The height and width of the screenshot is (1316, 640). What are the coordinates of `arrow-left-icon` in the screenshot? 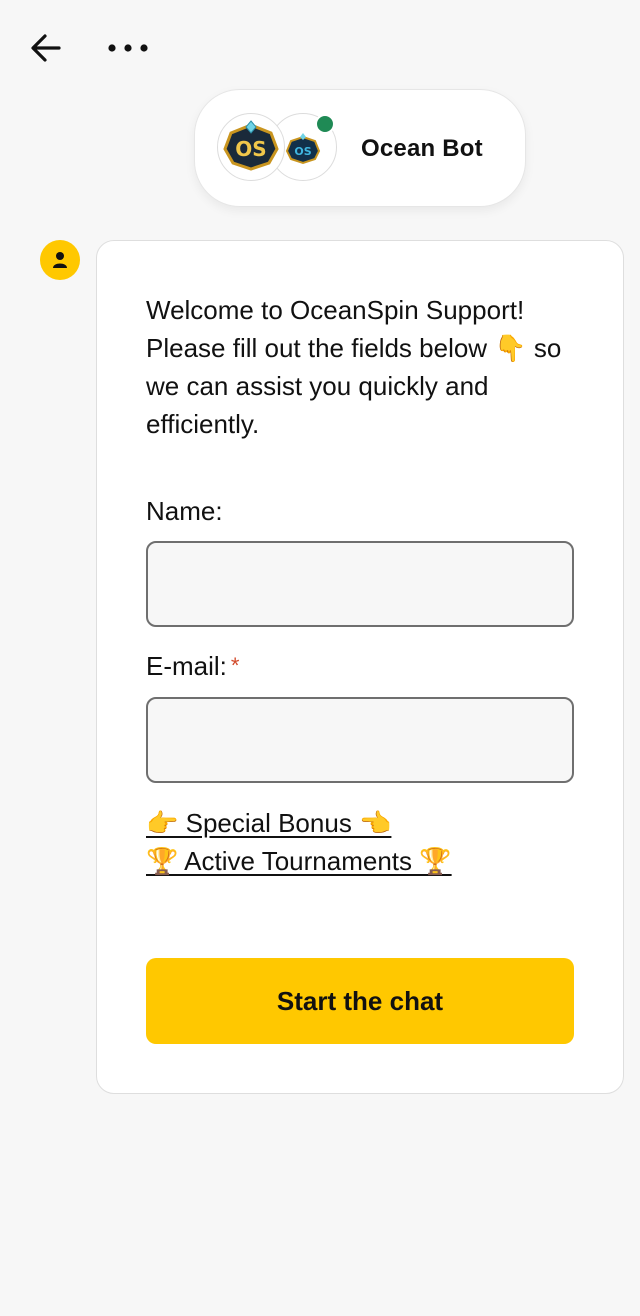 It's located at (46, 48).